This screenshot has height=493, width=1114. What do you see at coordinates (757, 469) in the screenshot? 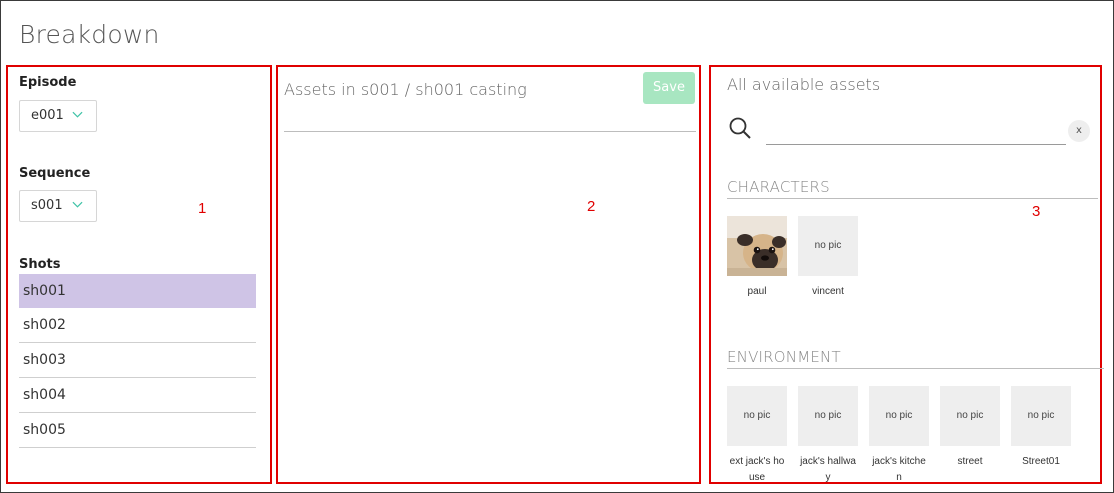
I see `asset-name: ext jack's house` at bounding box center [757, 469].